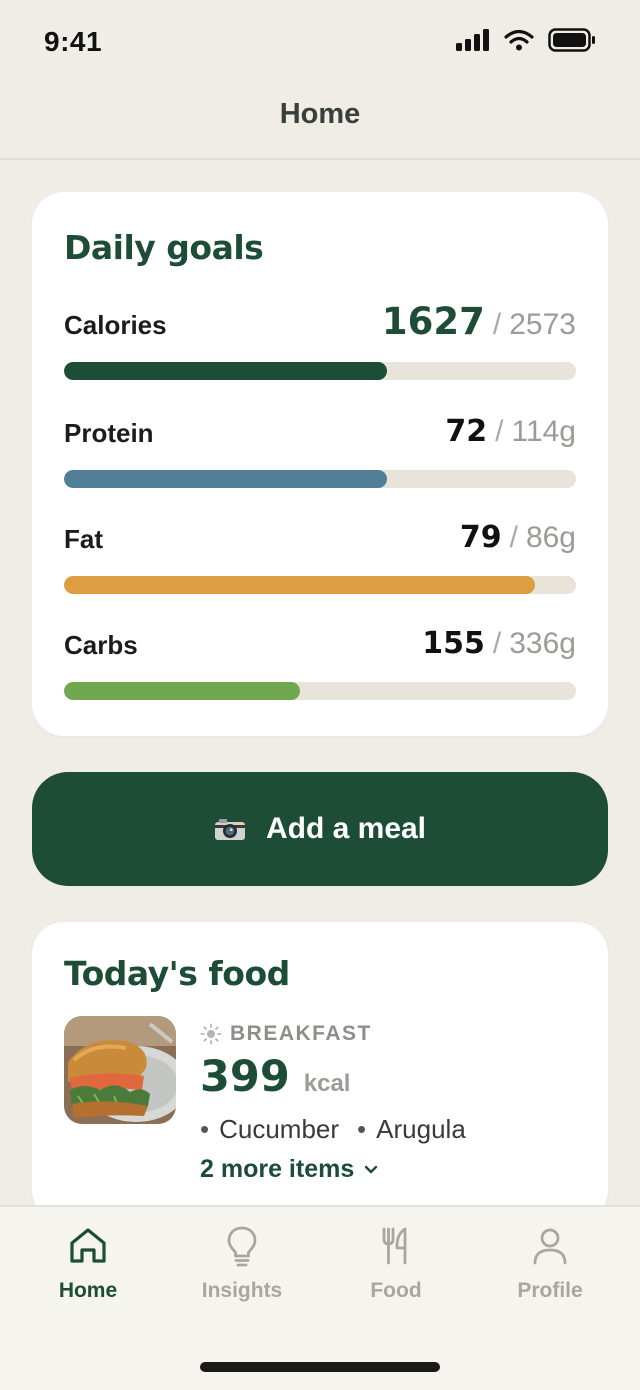 This screenshot has height=1390, width=640. I want to click on lightbulb-icon, so click(242, 1246).